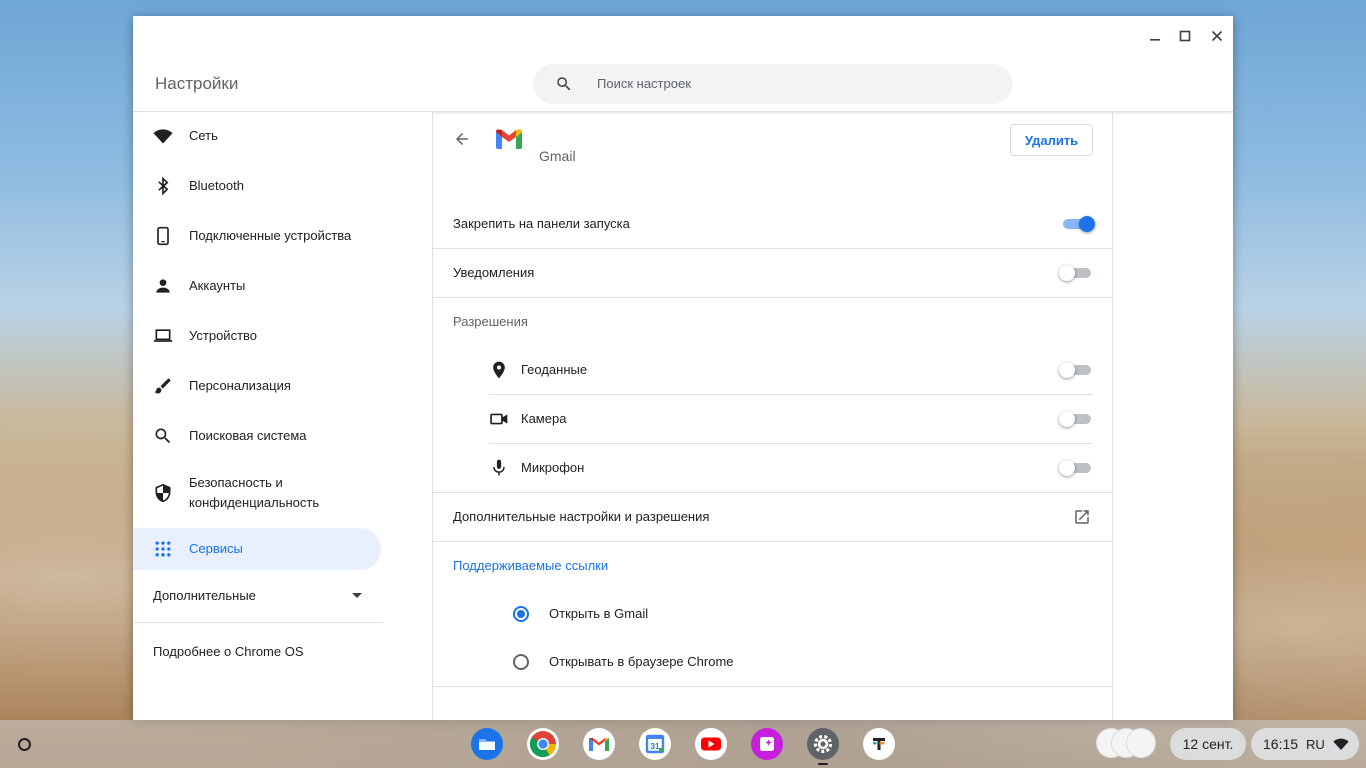 This screenshot has height=768, width=1366. I want to click on back-arrow-icon, so click(462, 139).